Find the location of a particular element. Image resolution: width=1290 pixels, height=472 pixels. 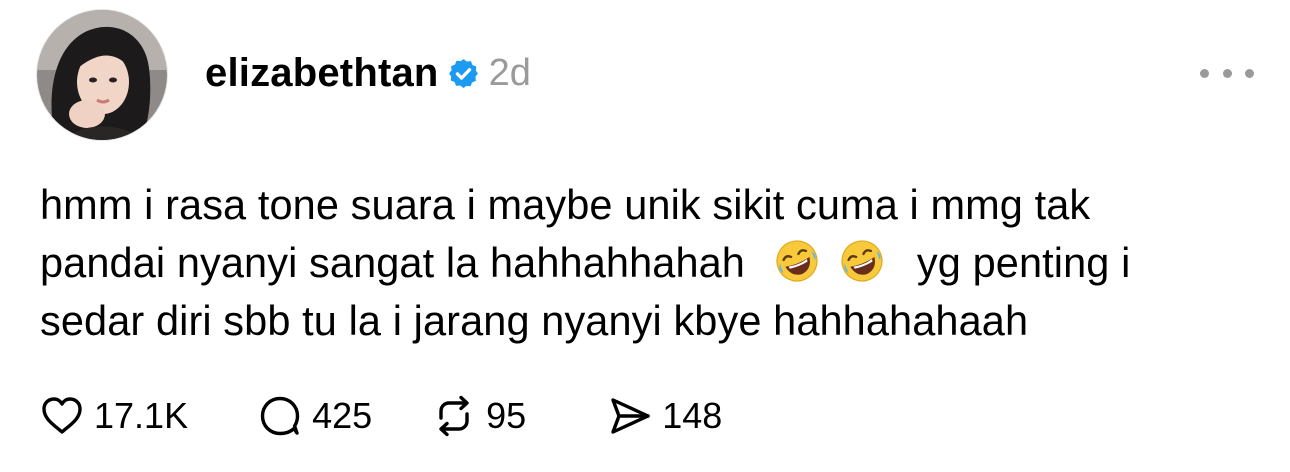

repost-count: 95 is located at coordinates (506, 415).